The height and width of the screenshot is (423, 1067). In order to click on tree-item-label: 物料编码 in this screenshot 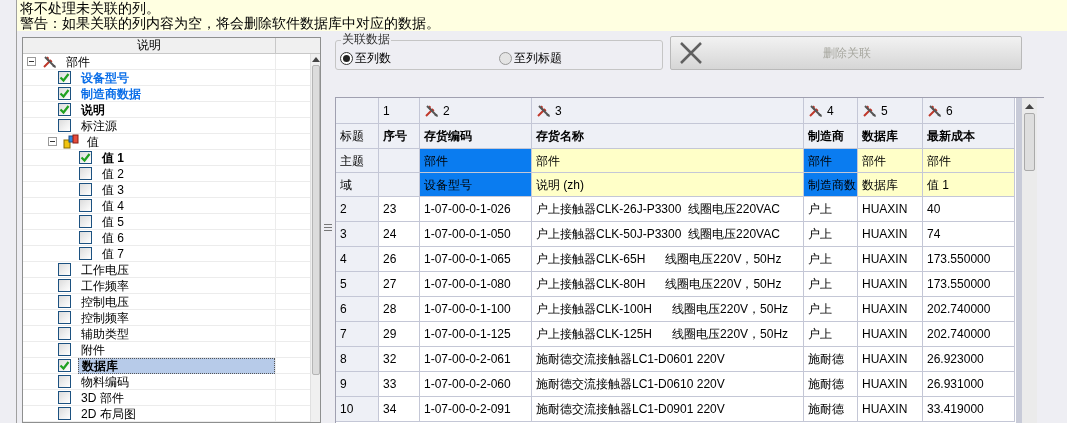, I will do `click(105, 381)`.